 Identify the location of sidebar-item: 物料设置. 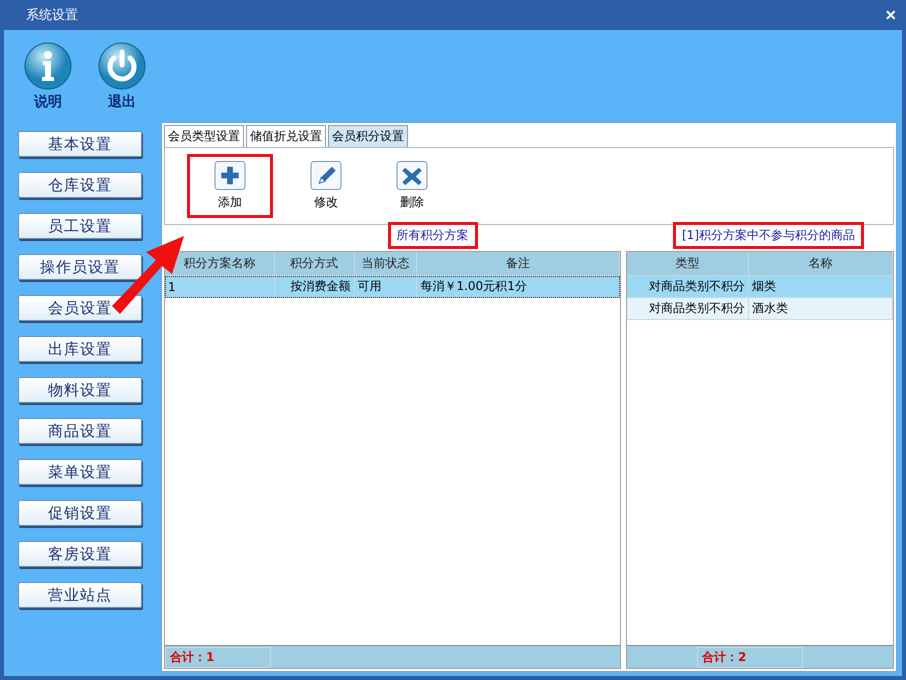
(80, 390).